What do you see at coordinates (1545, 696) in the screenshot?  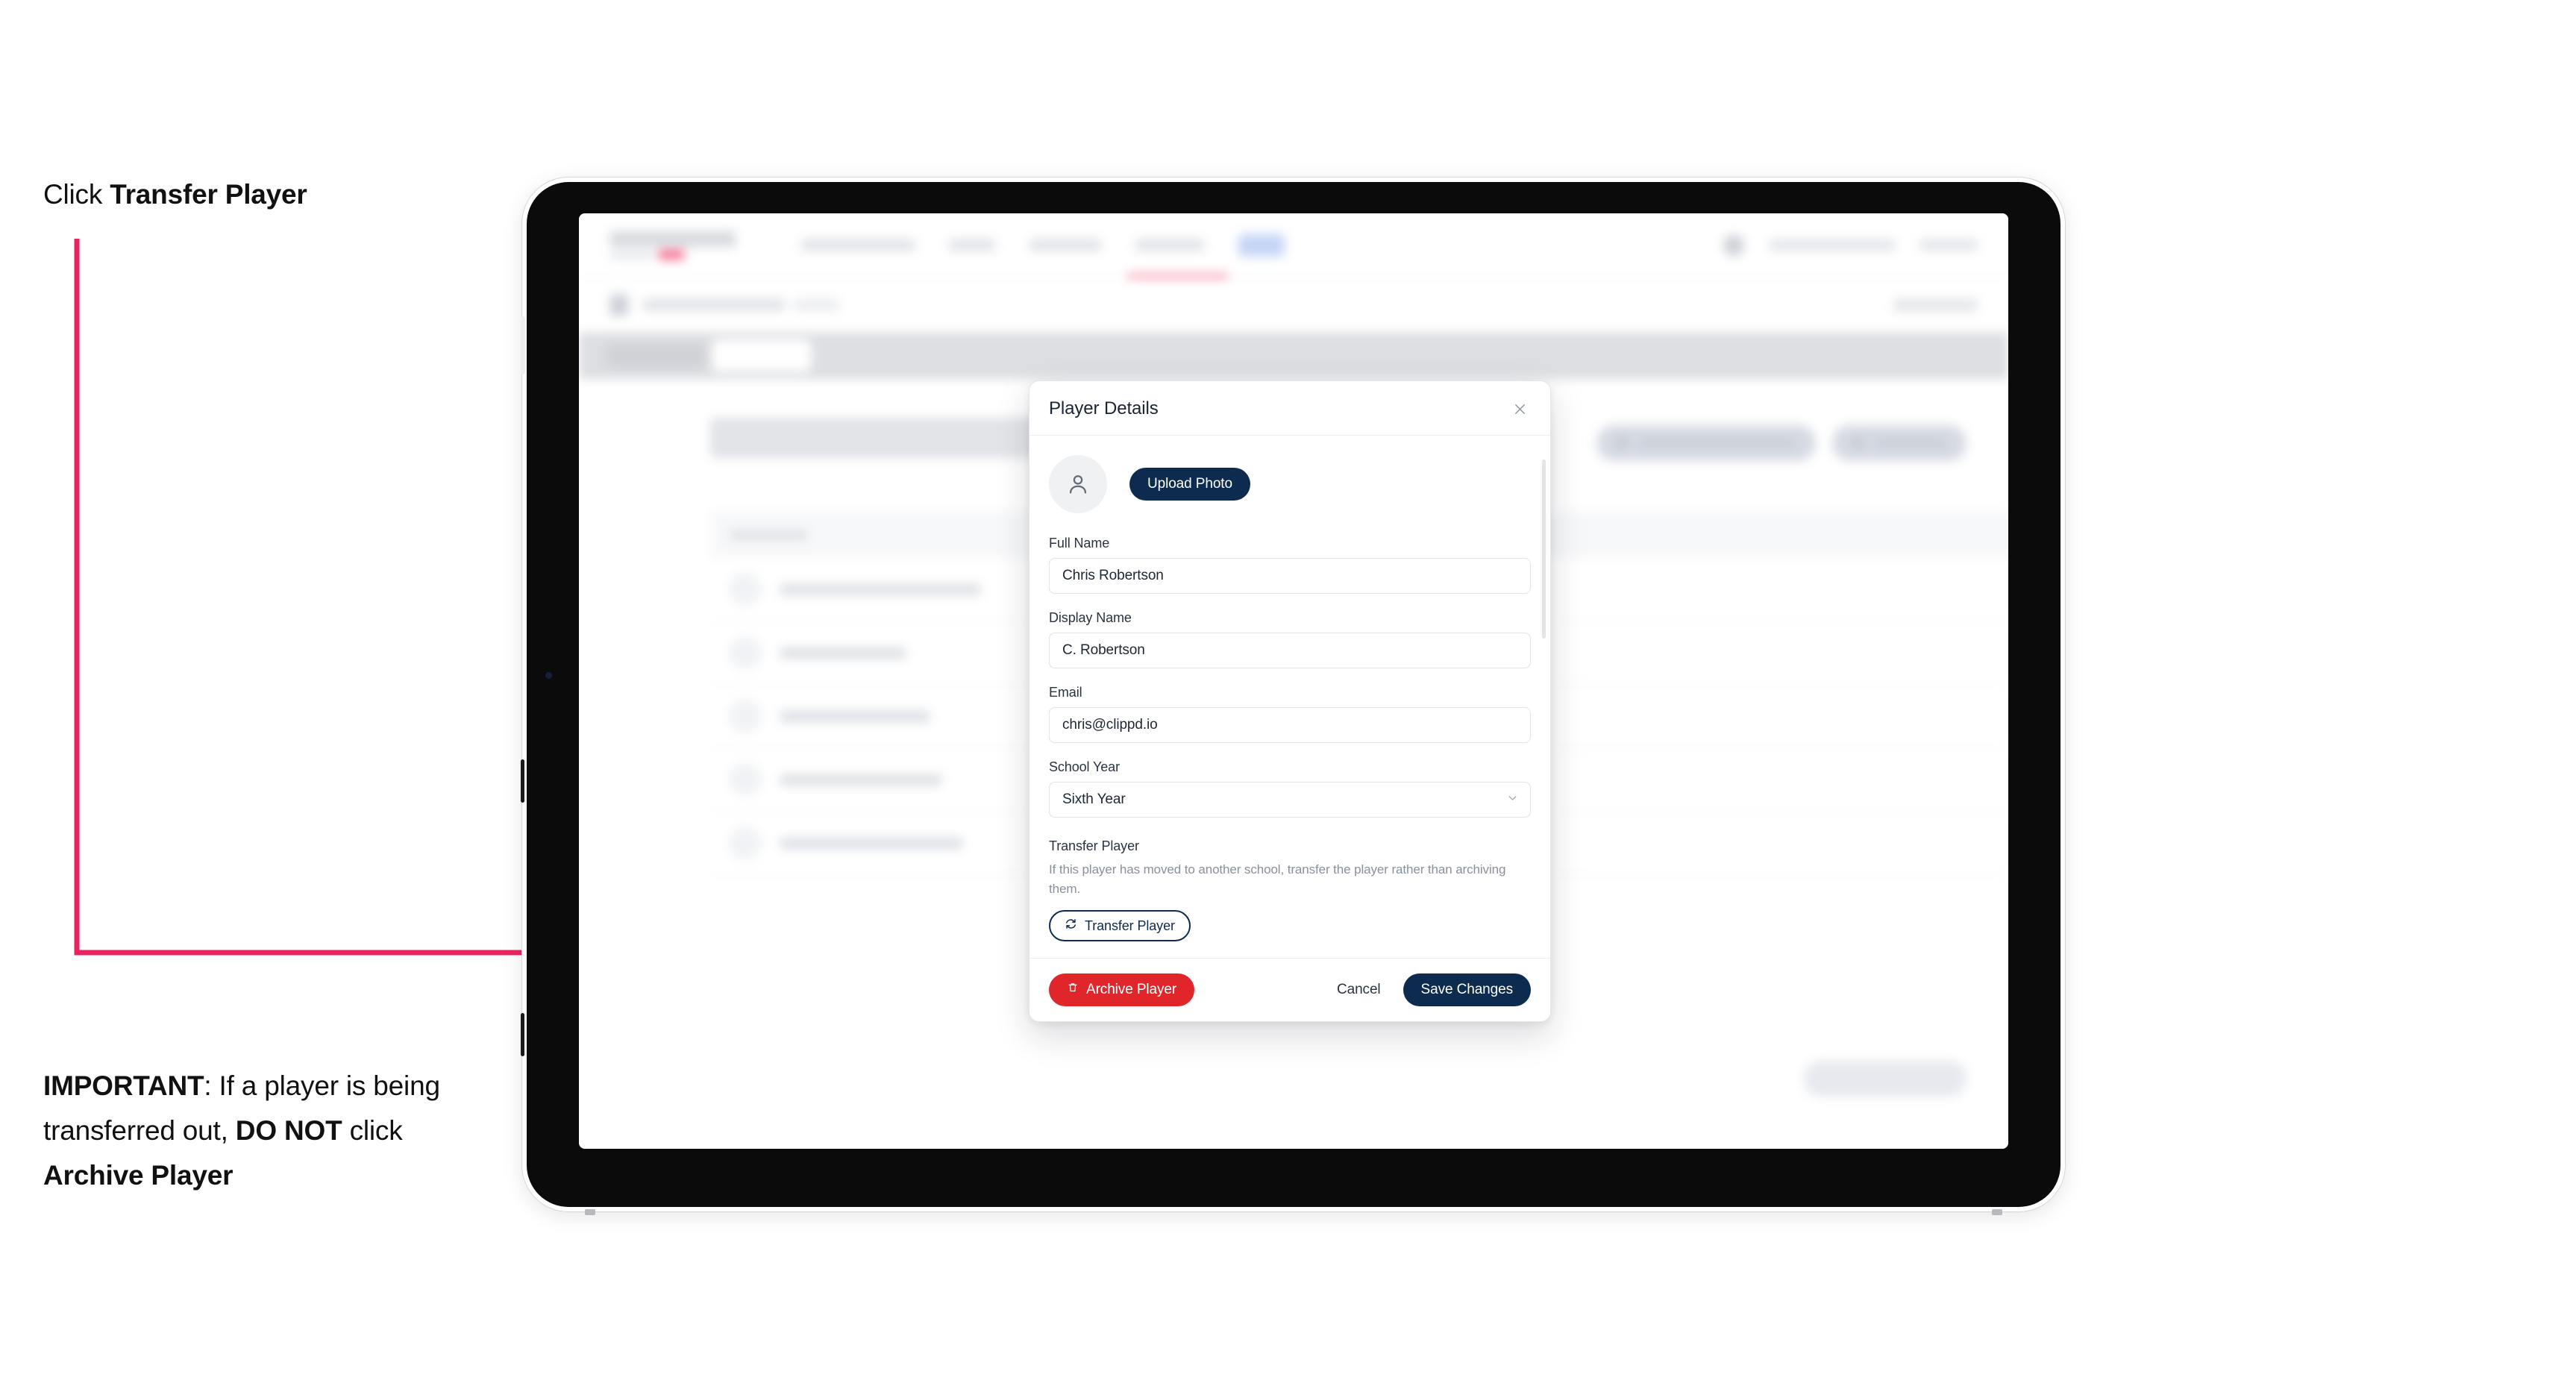 I see `modal-scrollbar-track` at bounding box center [1545, 696].